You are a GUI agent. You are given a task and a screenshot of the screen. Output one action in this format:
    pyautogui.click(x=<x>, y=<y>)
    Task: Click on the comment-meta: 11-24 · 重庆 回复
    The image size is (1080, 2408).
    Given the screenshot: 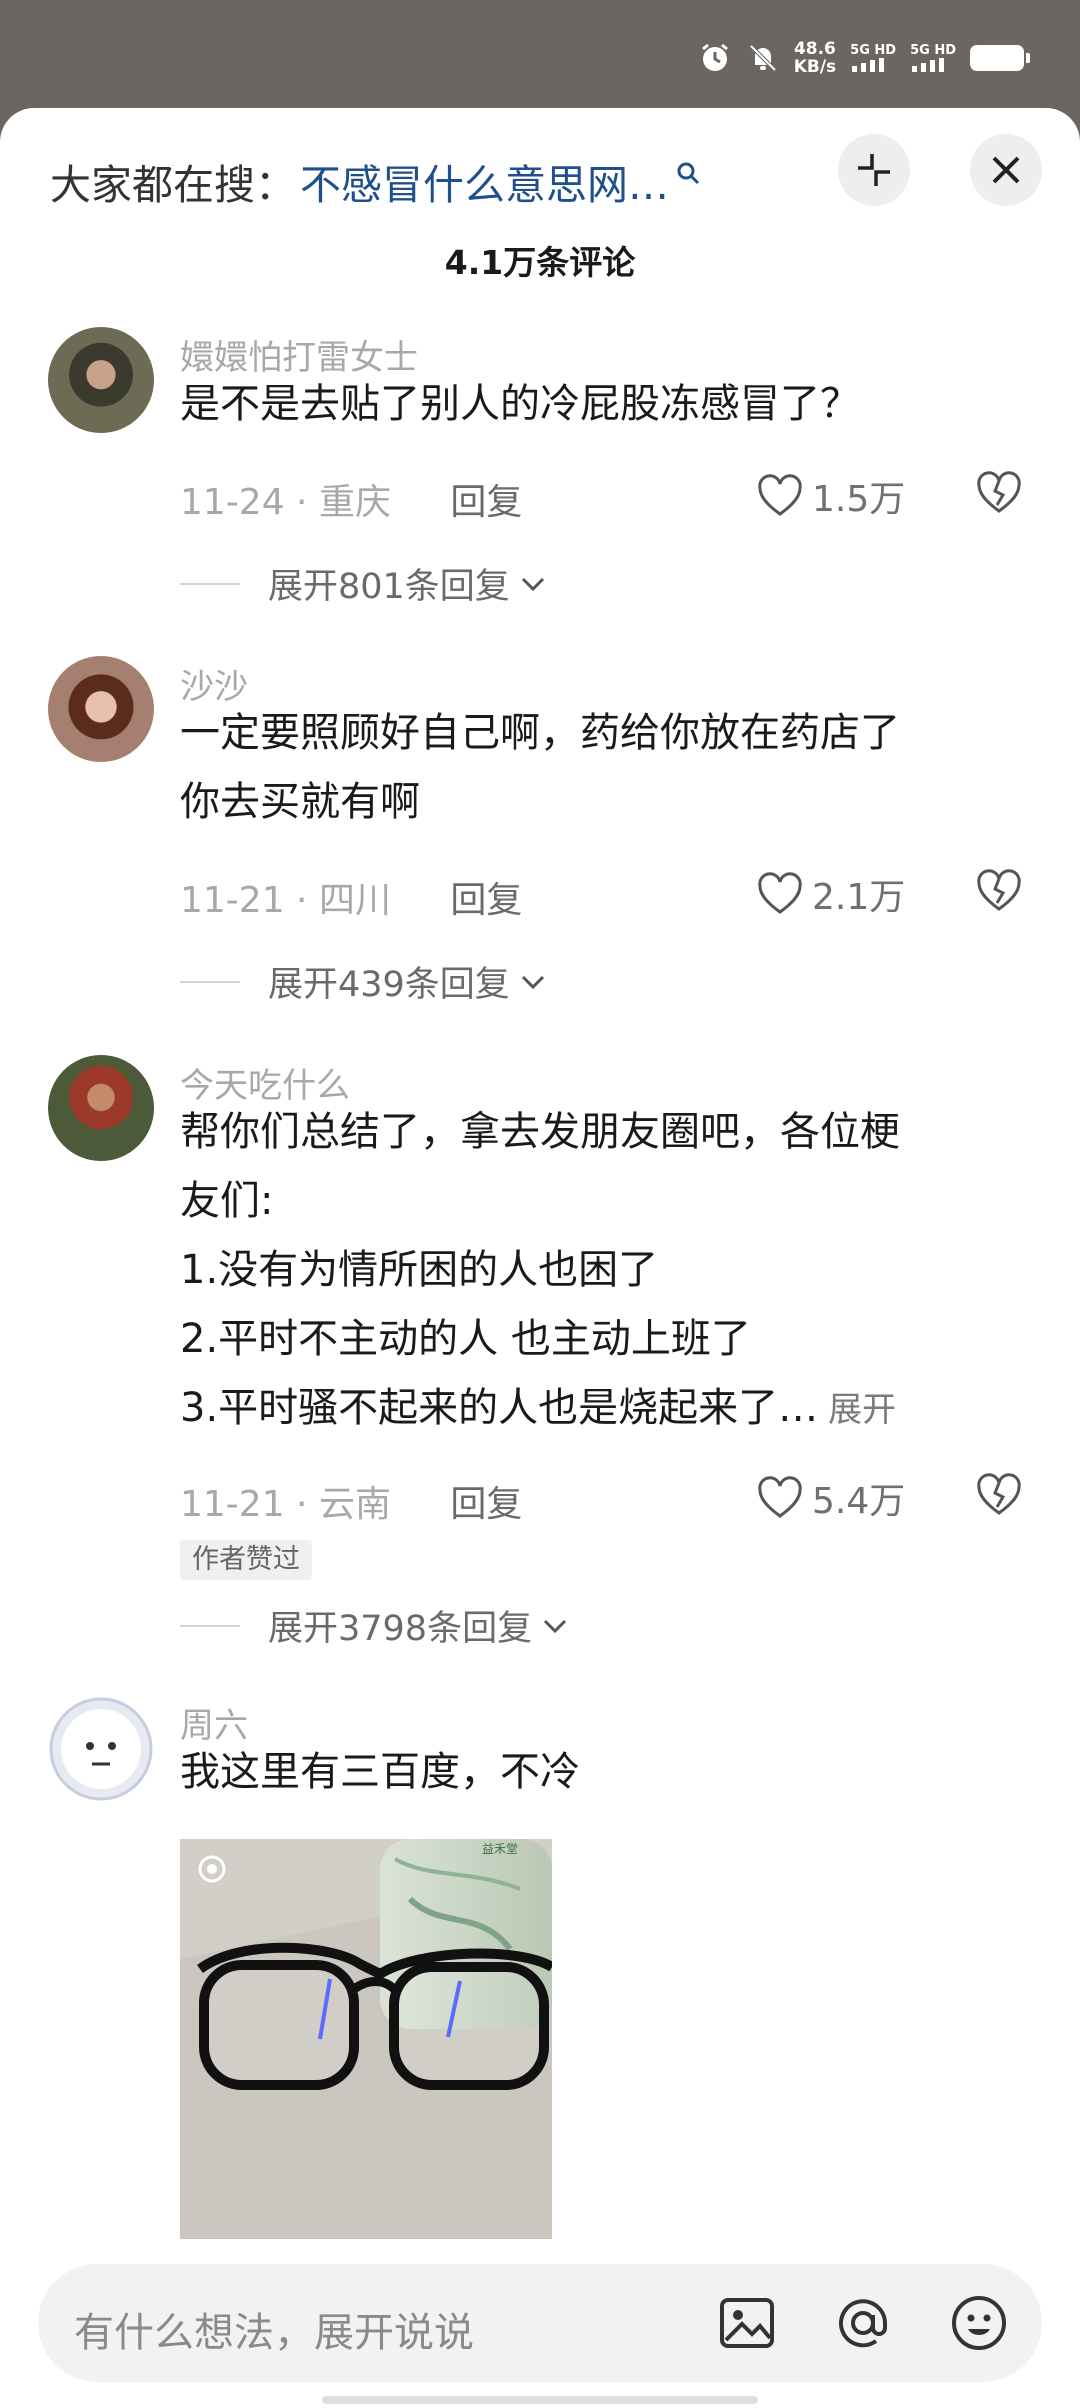 What is the action you would take?
    pyautogui.click(x=351, y=502)
    